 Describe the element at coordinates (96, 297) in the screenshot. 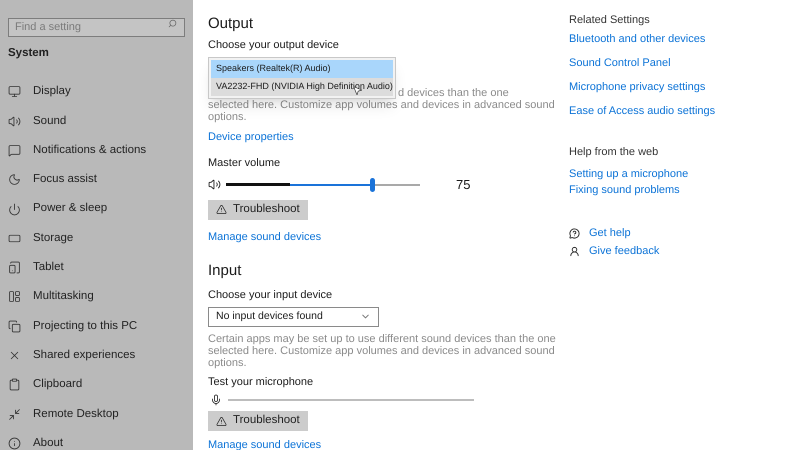

I see `nav-item: Multitasking` at that location.